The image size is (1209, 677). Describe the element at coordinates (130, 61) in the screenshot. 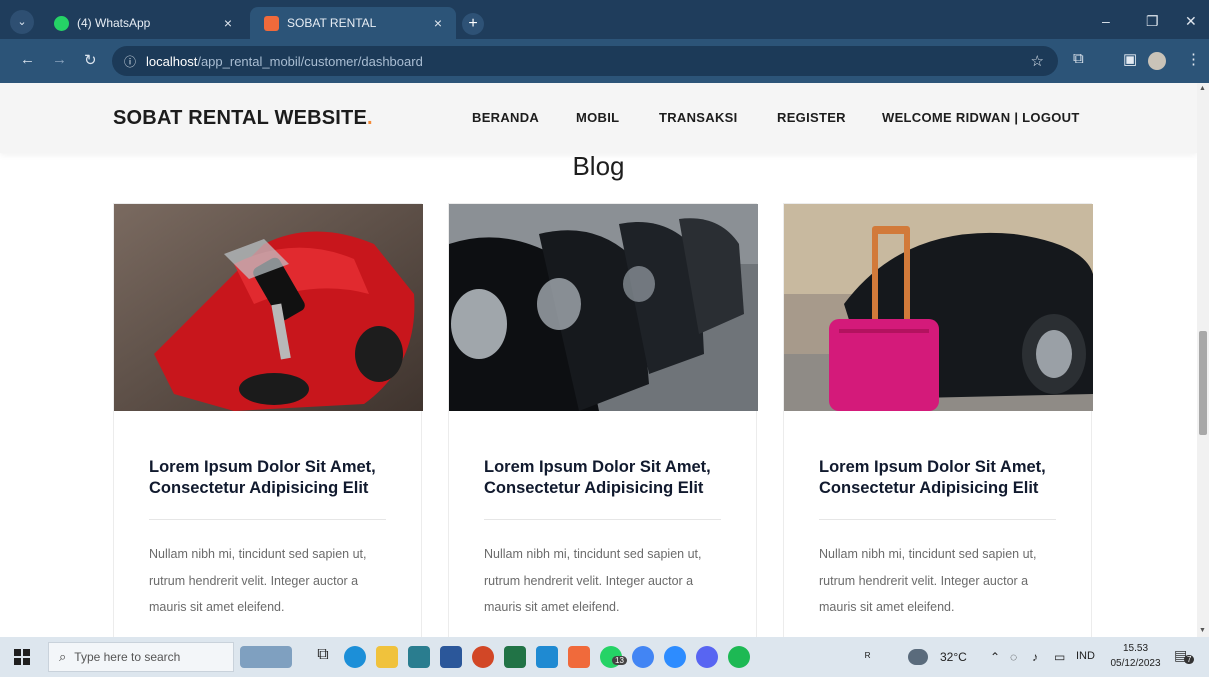

I see `site-info-icon: ⓘ` at that location.